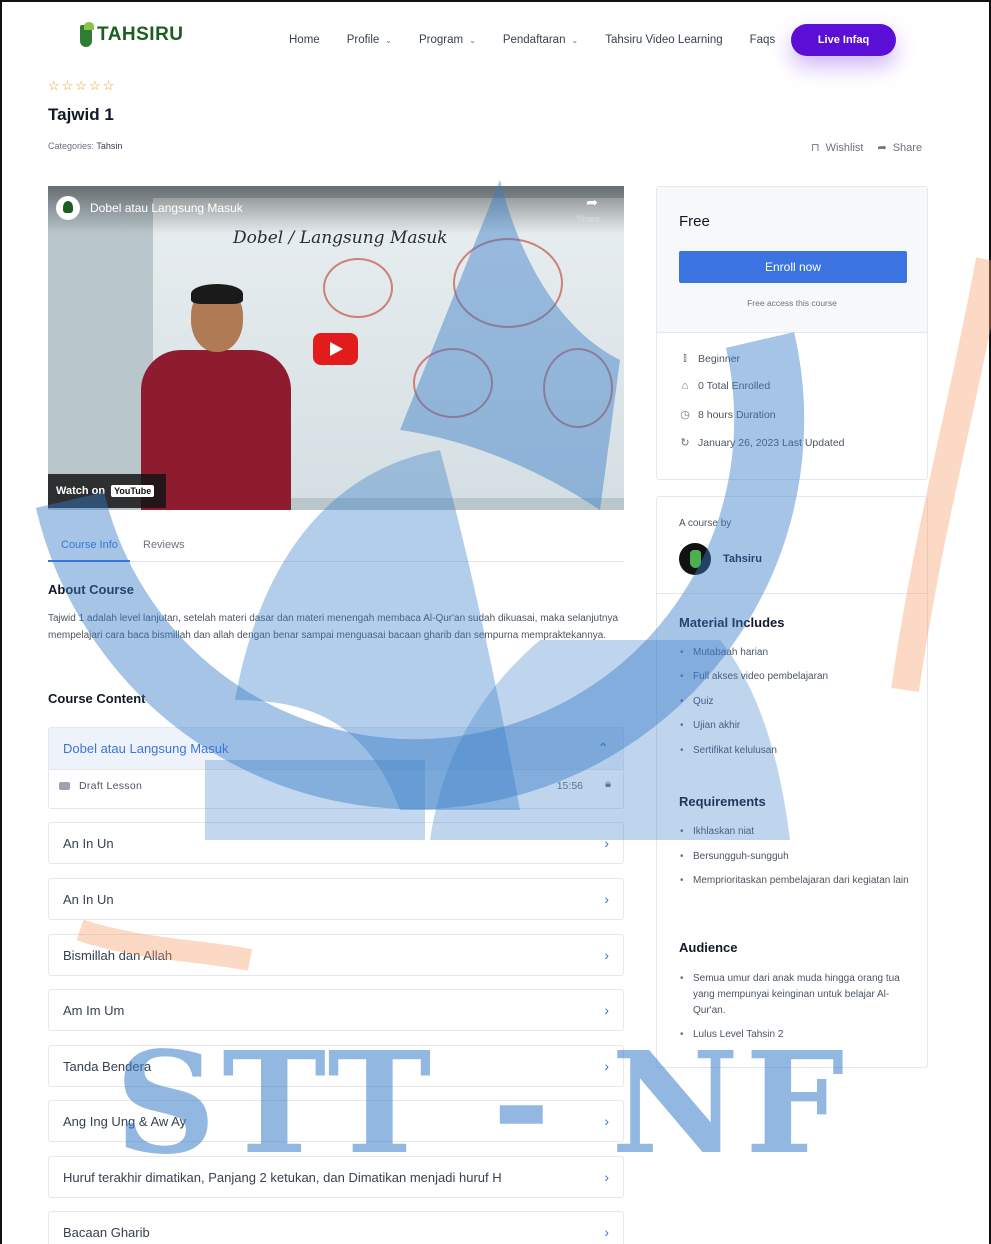 The width and height of the screenshot is (991, 1244). I want to click on topic-accordion: Am Im Um ›, so click(336, 1010).